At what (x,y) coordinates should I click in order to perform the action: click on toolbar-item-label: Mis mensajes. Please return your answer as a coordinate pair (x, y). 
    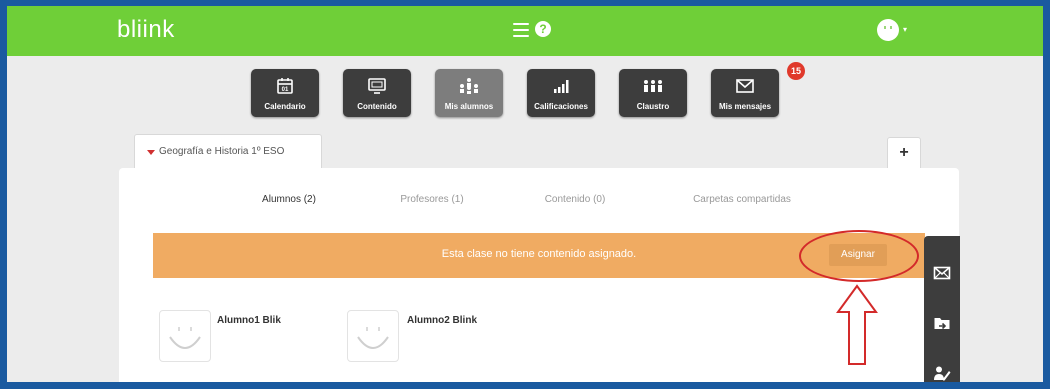
    Looking at the image, I should click on (745, 106).